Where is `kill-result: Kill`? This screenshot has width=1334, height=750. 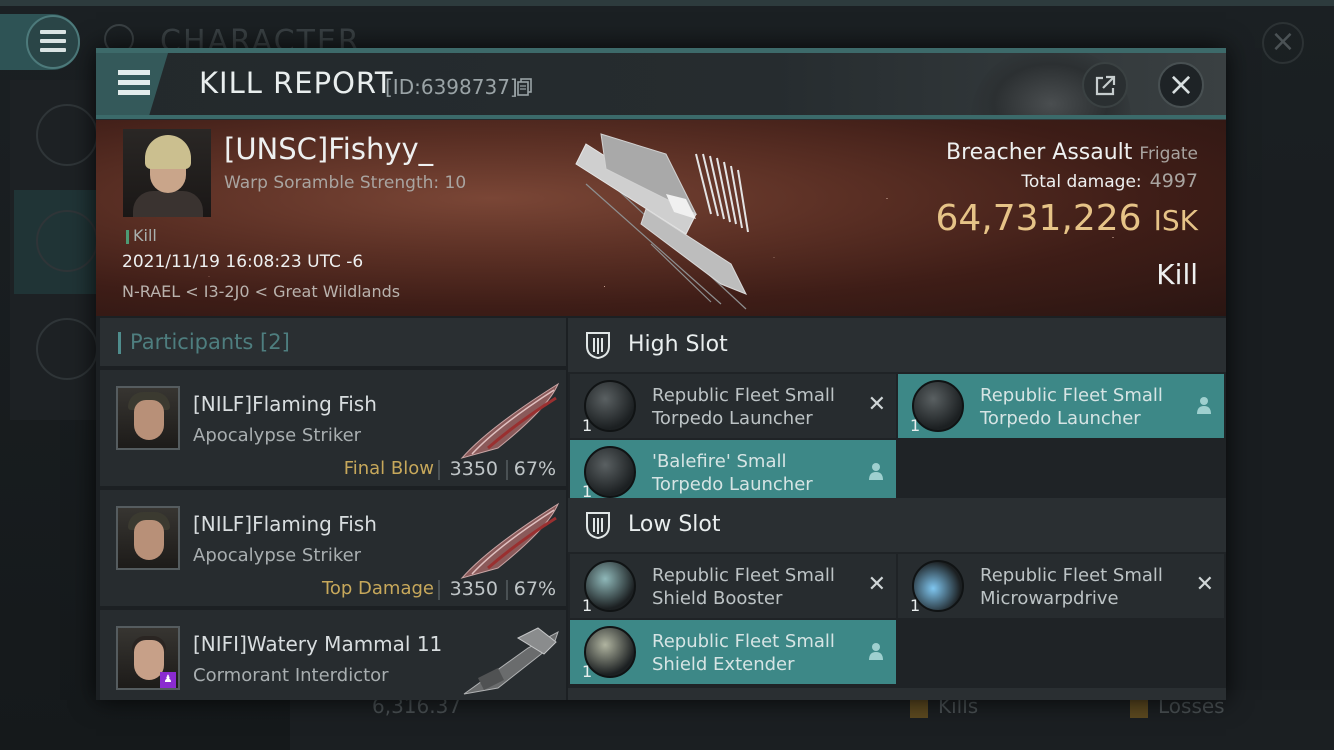
kill-result: Kill is located at coordinates (1177, 274).